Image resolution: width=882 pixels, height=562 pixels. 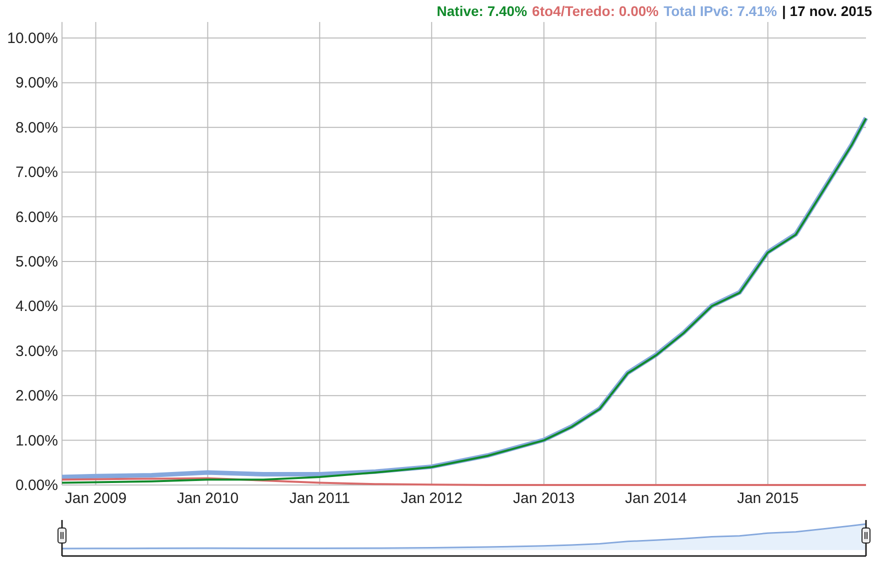 What do you see at coordinates (95, 498) in the screenshot?
I see `x-axis-label: Jan 2009` at bounding box center [95, 498].